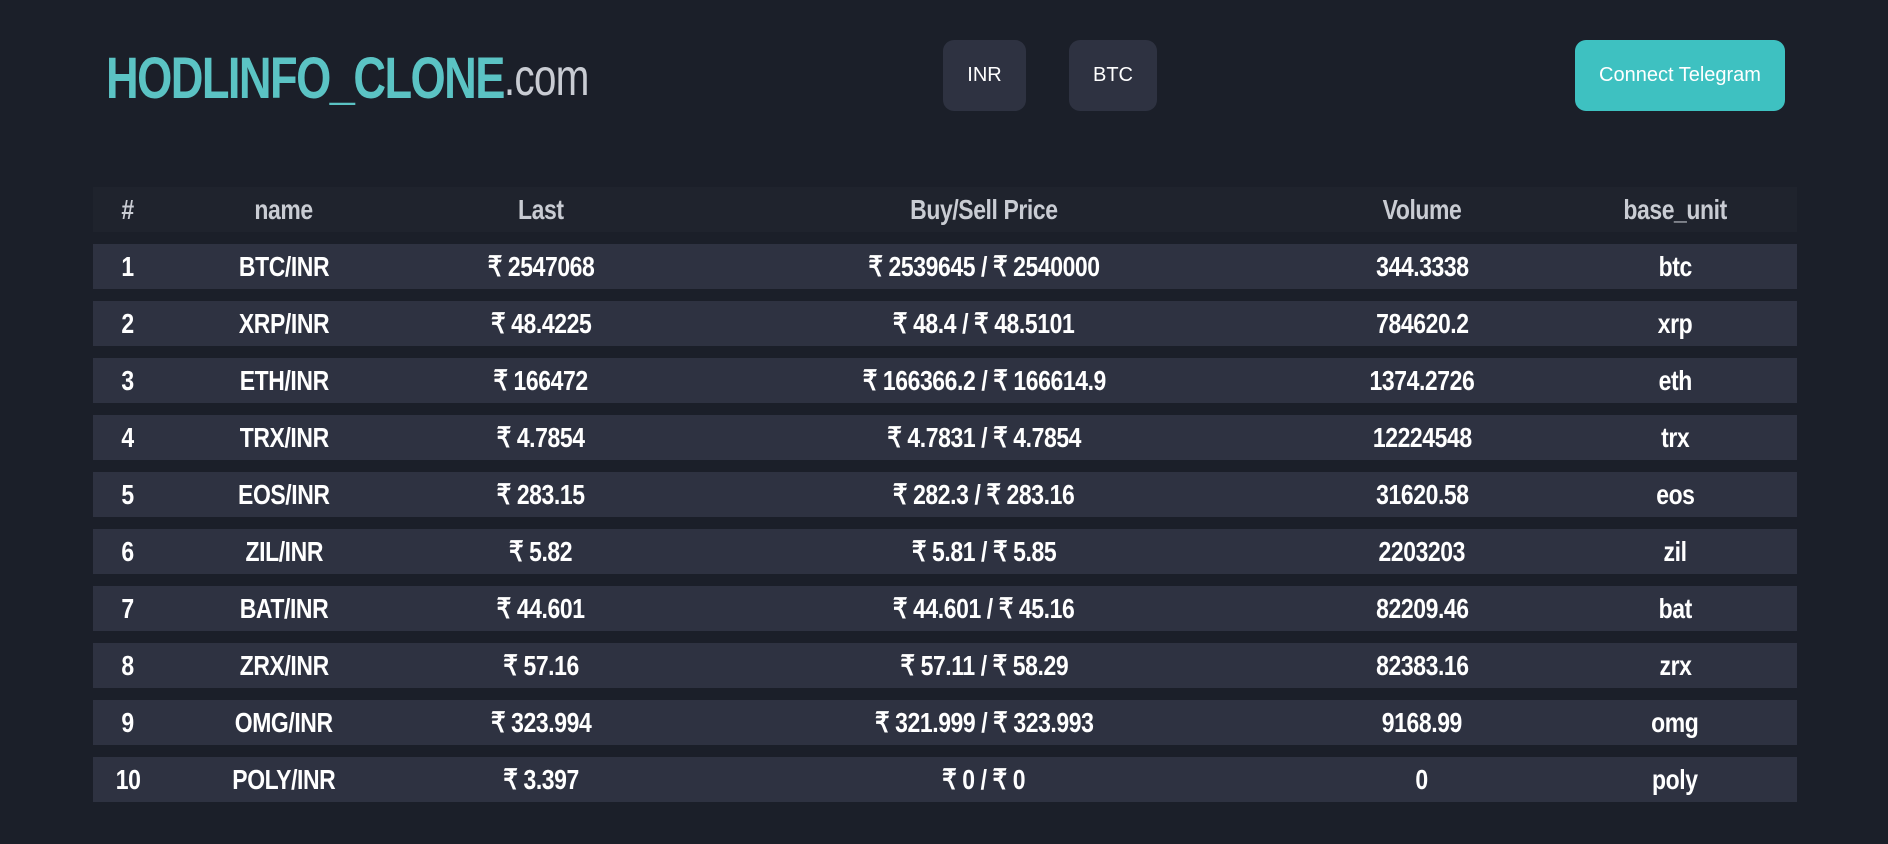 This screenshot has width=1888, height=844. What do you see at coordinates (984, 266) in the screenshot?
I see `cell-buy-sell-price: ₹ 2539645 / ₹ 2540000` at bounding box center [984, 266].